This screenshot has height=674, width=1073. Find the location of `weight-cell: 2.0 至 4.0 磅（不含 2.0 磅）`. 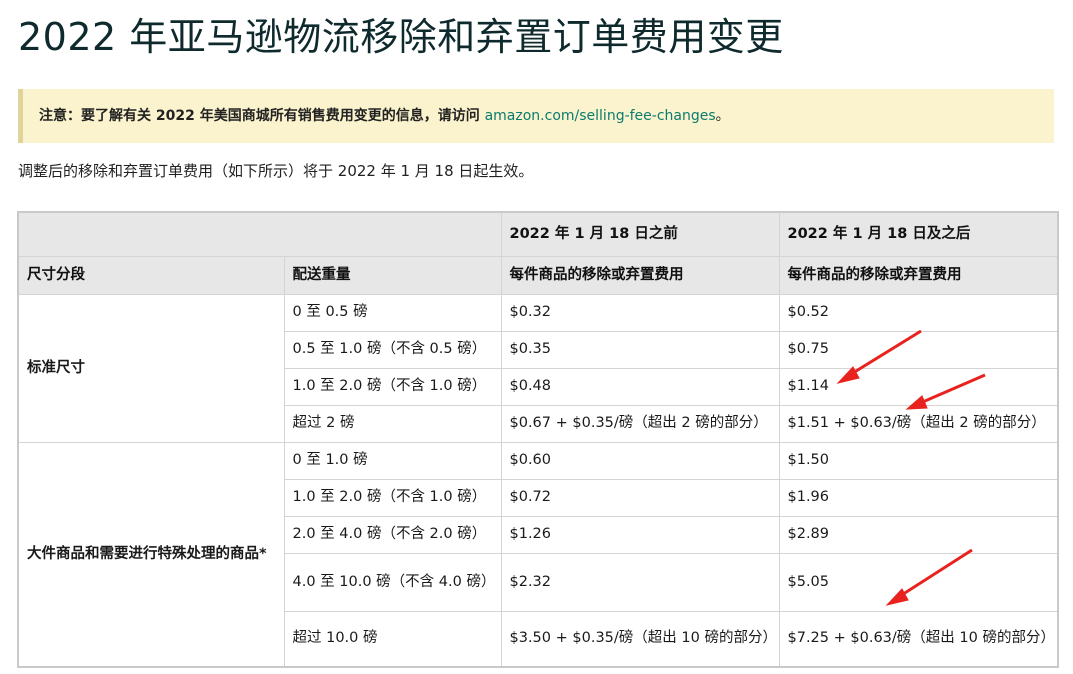

weight-cell: 2.0 至 4.0 磅（不含 2.0 磅） is located at coordinates (392, 534).